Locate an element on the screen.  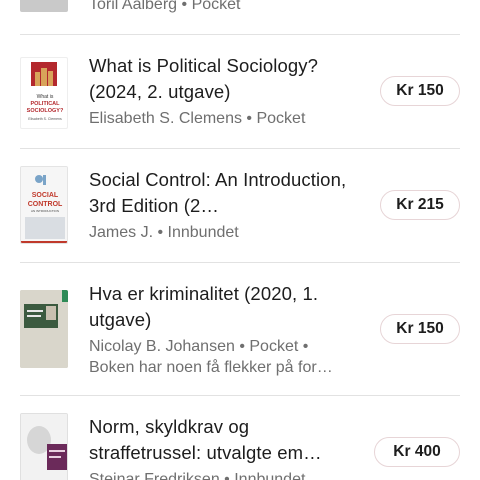
price-button: Kr 215 is located at coordinates (420, 205).